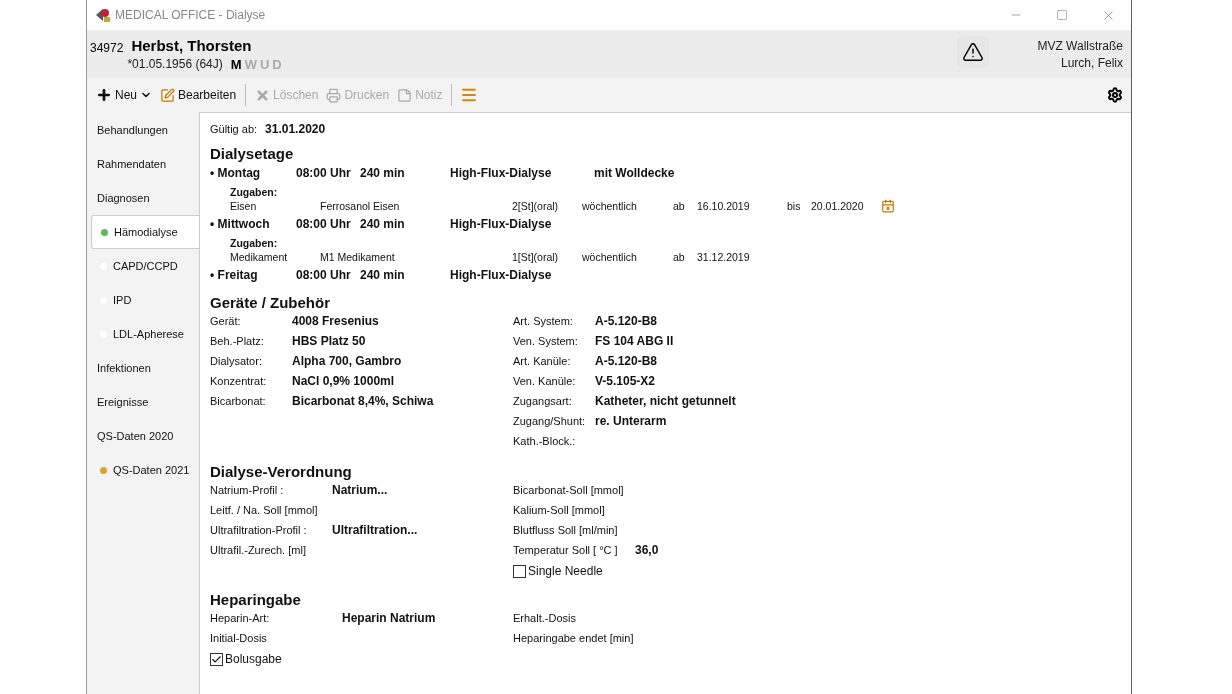 Image resolution: width=1232 pixels, height=694 pixels. I want to click on to-date: 20.01.2020, so click(838, 205).